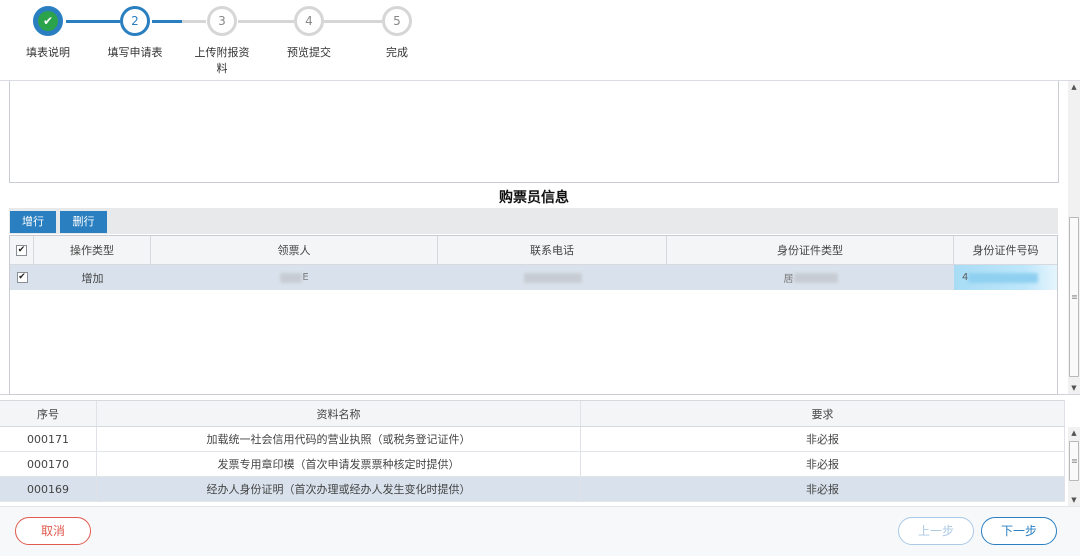 This screenshot has width=1080, height=556. Describe the element at coordinates (936, 531) in the screenshot. I see `previous-step-button: 上一步` at that location.